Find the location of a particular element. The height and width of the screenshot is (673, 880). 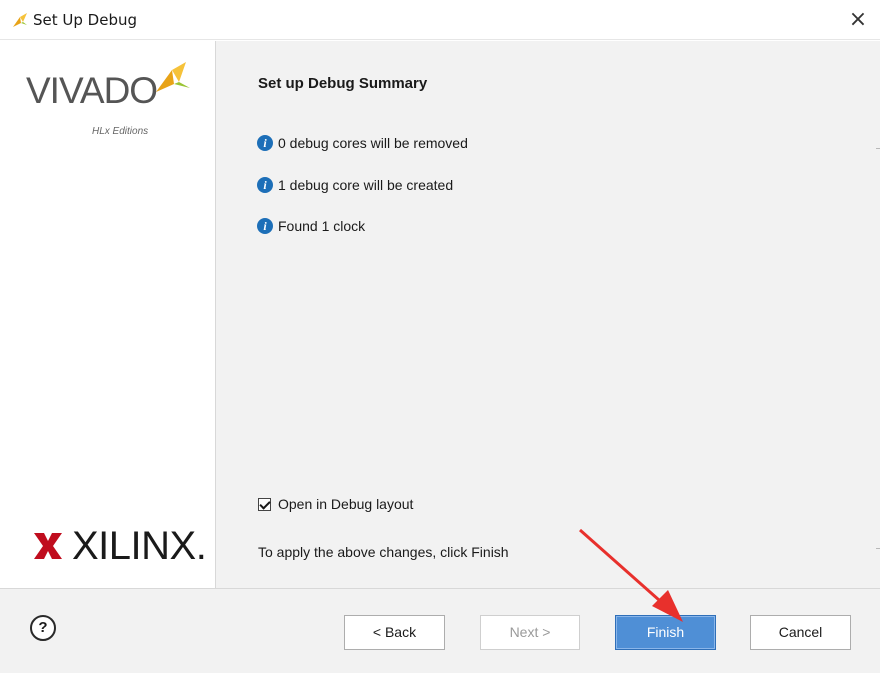

info-text: 1 debug core will be created is located at coordinates (366, 185).